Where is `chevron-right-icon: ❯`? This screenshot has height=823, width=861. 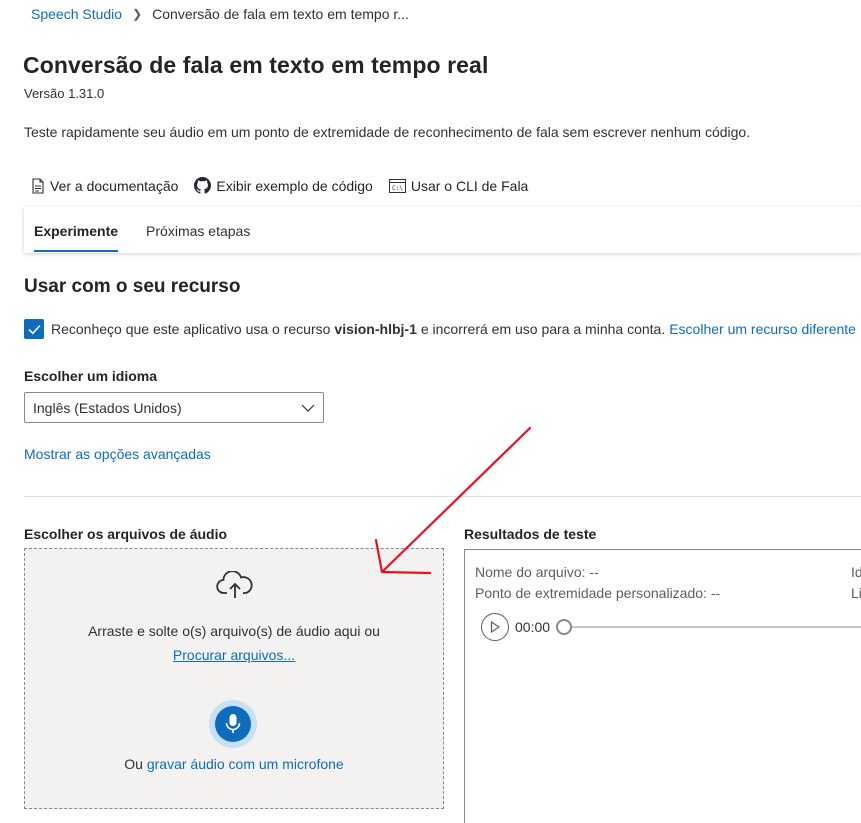 chevron-right-icon: ❯ is located at coordinates (137, 14).